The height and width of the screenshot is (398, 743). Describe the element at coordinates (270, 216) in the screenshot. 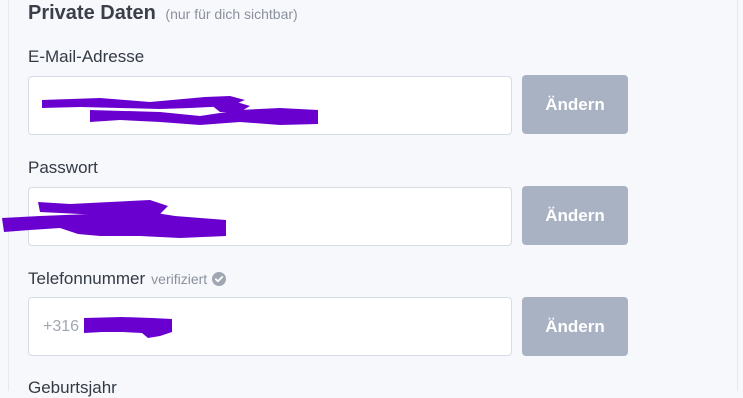

I see `password-field` at that location.